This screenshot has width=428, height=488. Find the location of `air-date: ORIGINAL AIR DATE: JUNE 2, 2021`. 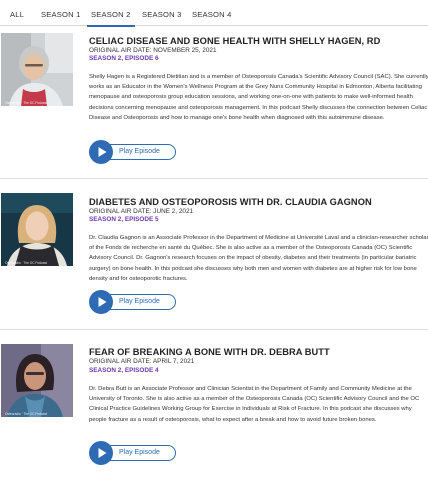

air-date: ORIGINAL AIR DATE: JUNE 2, 2021 is located at coordinates (141, 211).